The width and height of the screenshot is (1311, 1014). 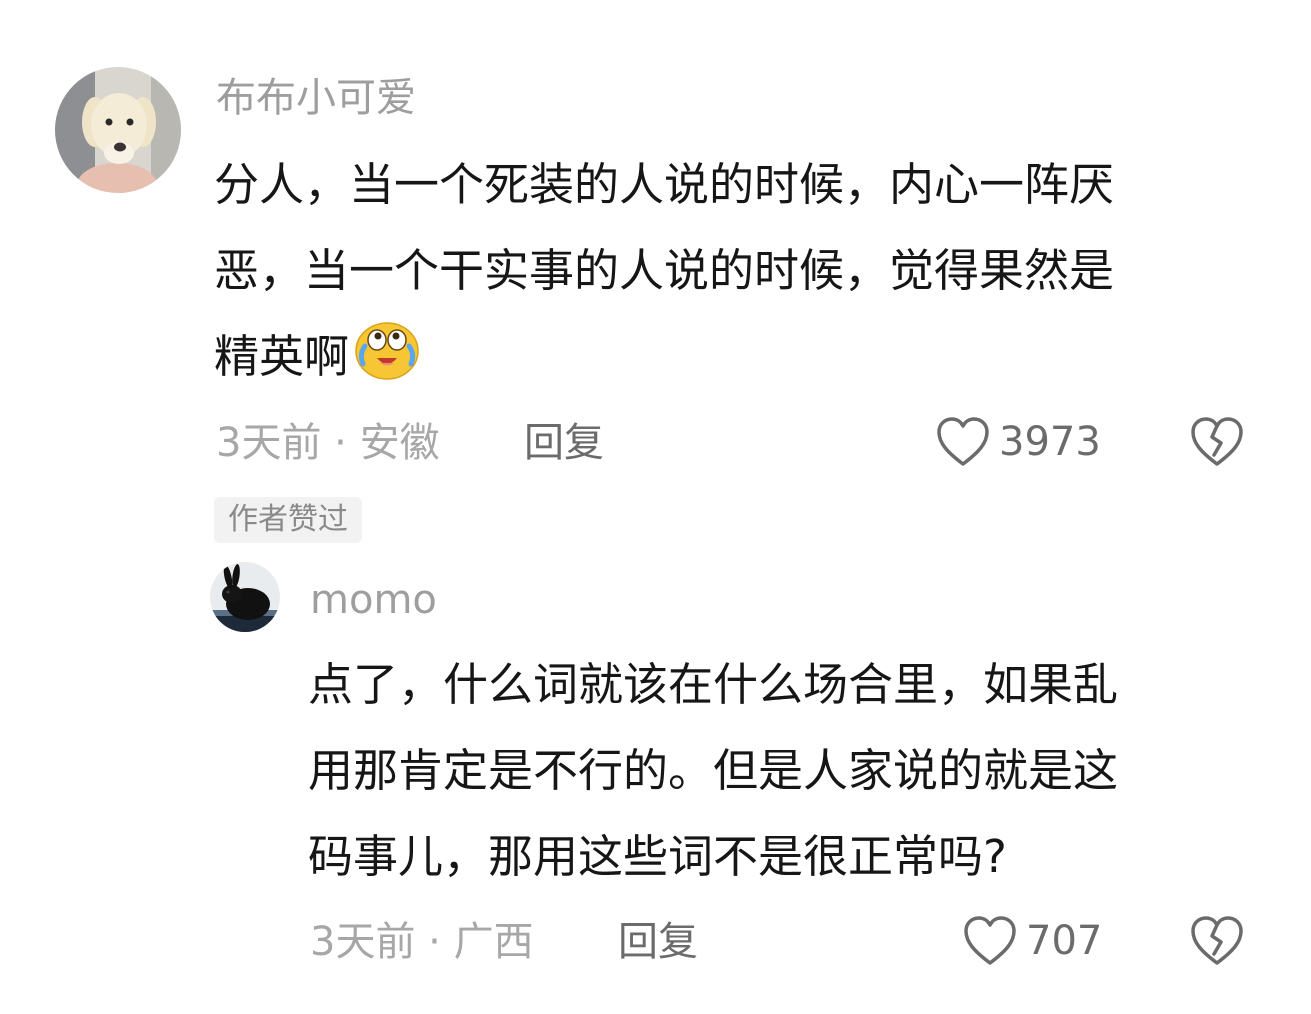 What do you see at coordinates (713, 684) in the screenshot?
I see `comment-text-line: 点了，什么词就该在什么场合里，如果乱` at bounding box center [713, 684].